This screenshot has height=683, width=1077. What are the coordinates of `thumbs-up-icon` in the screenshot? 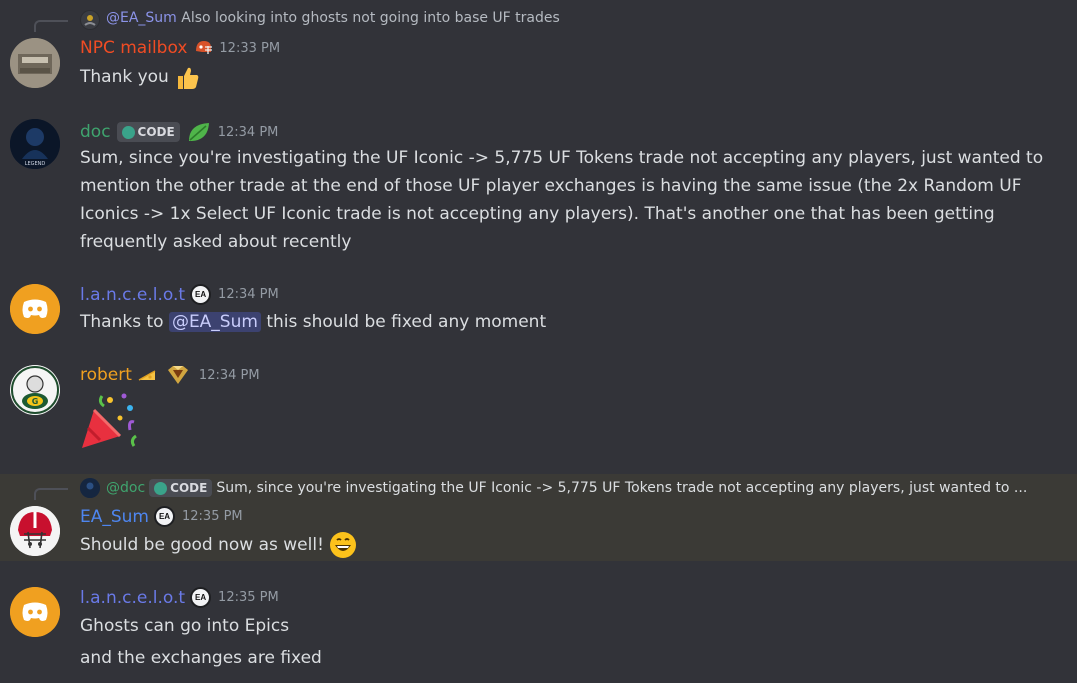 It's located at (187, 77).